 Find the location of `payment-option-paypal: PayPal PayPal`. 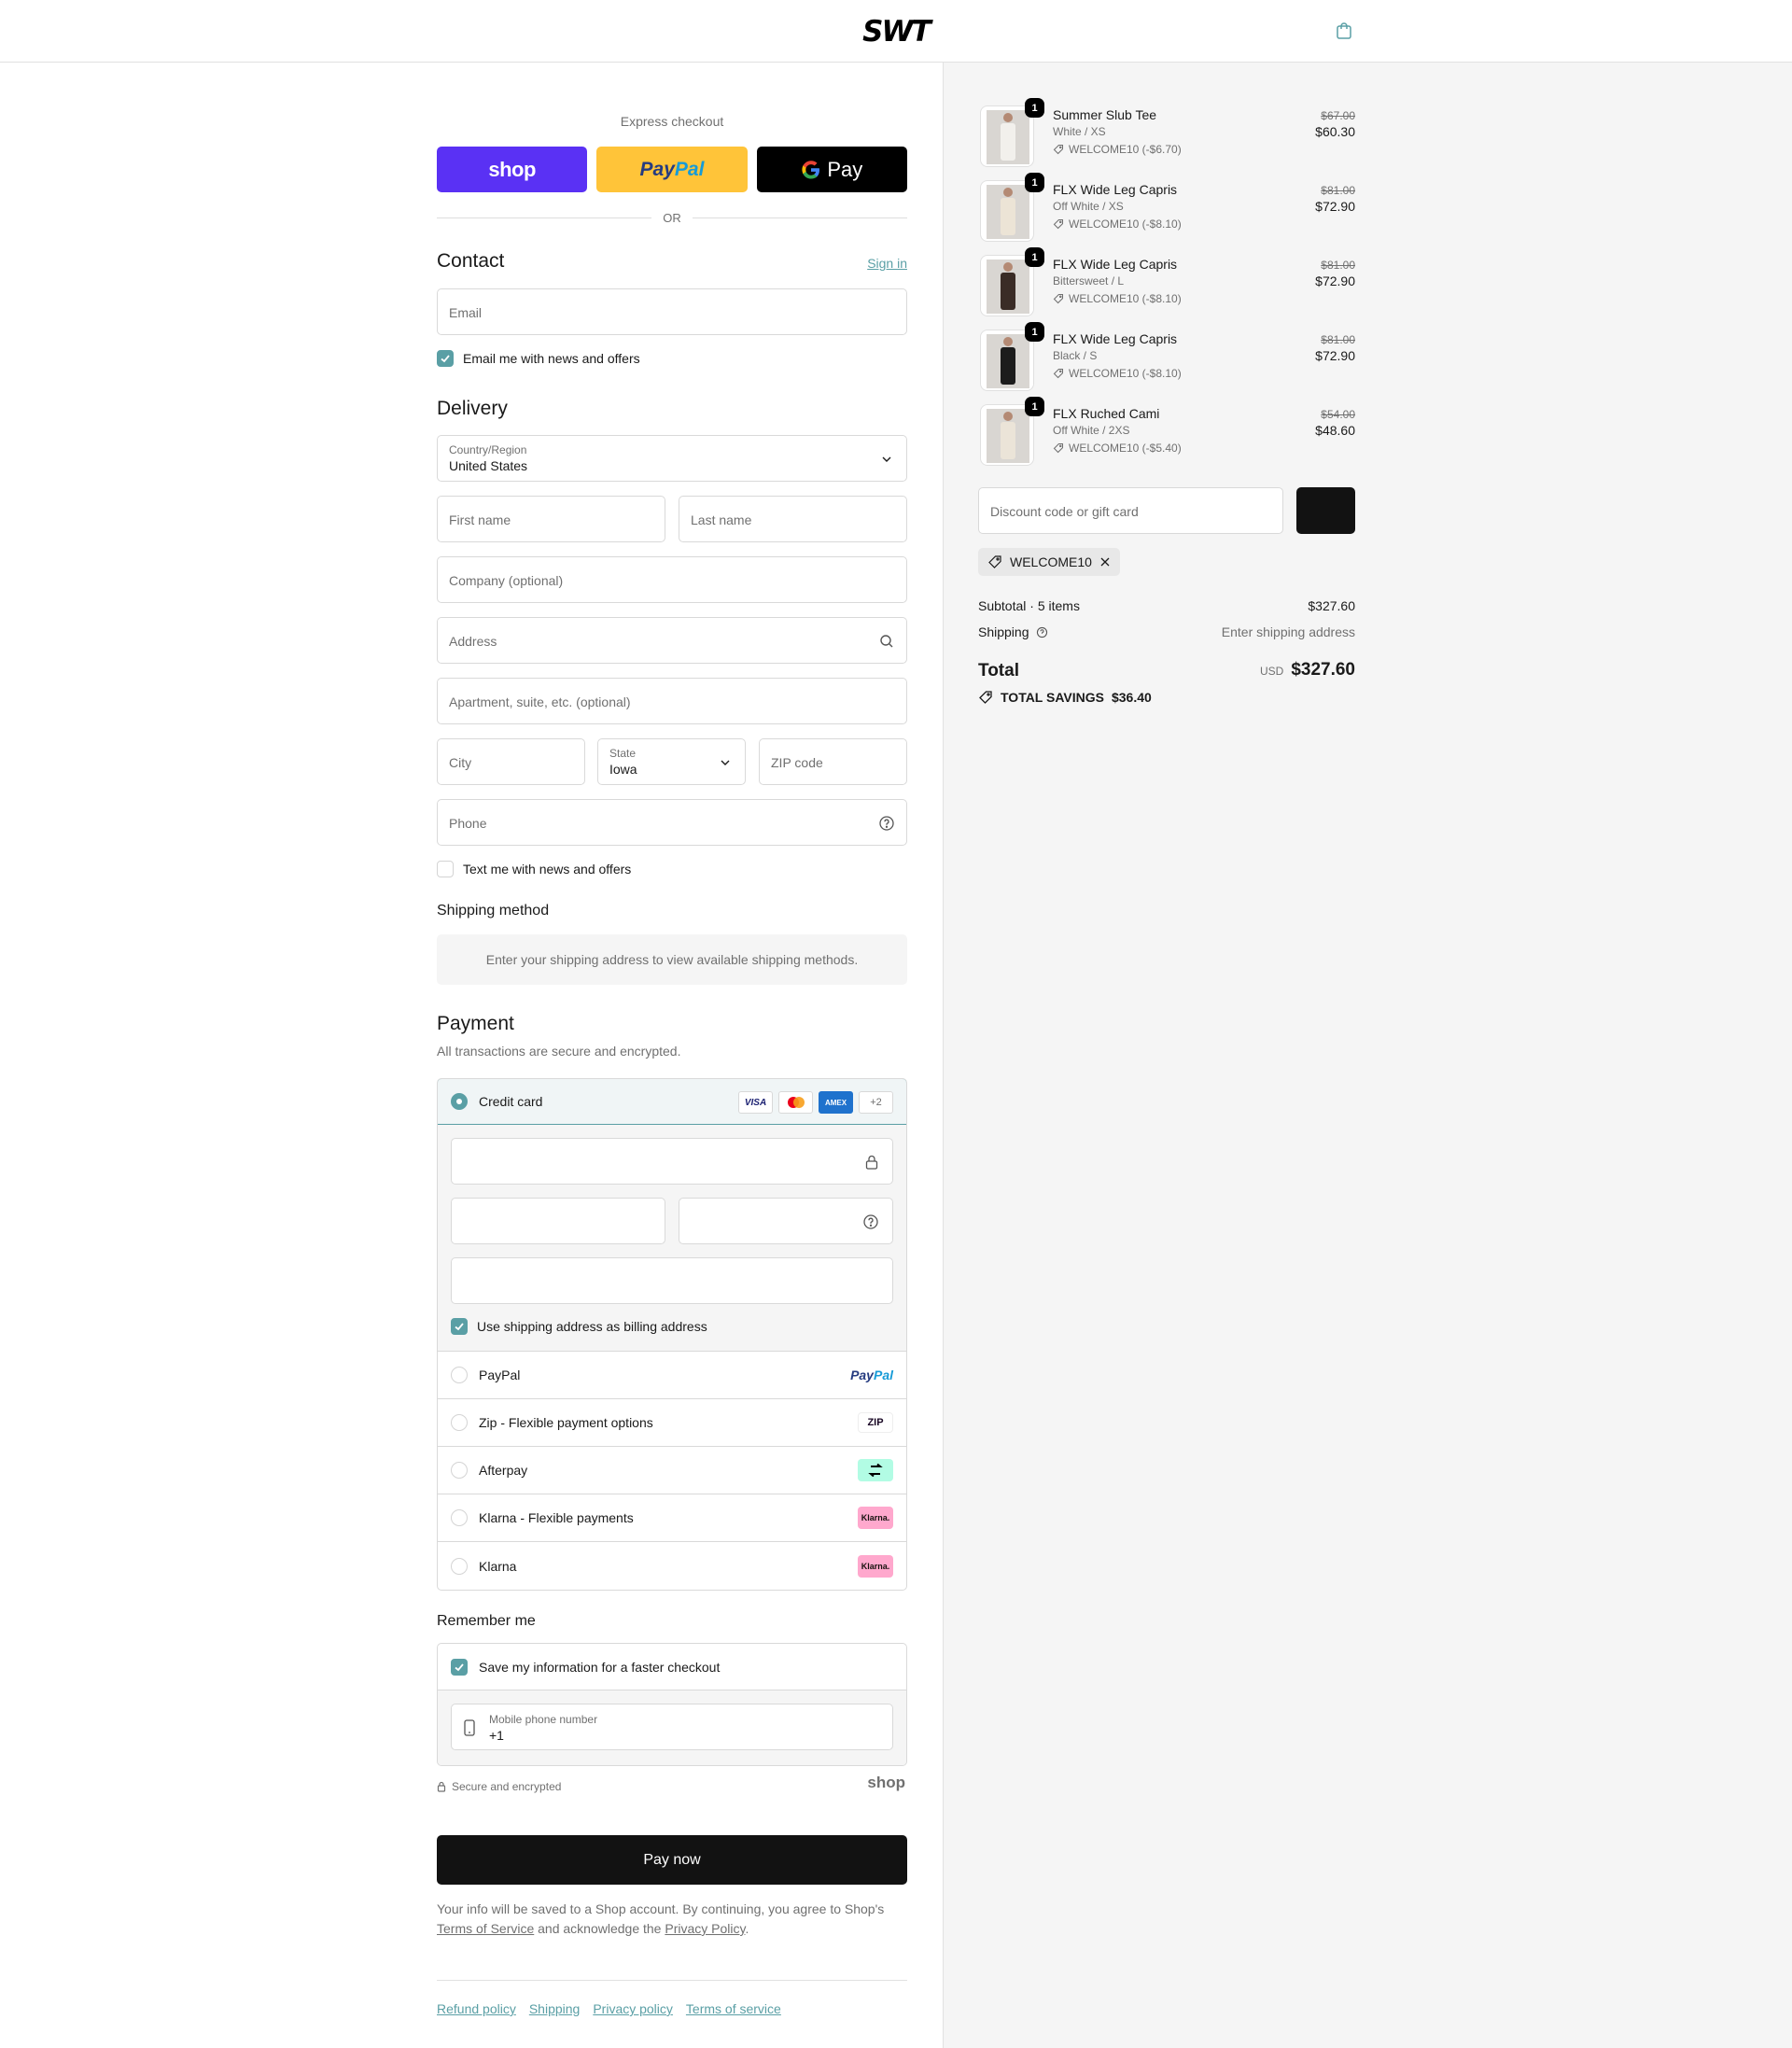

payment-option-paypal: PayPal PayPal is located at coordinates (672, 1375).